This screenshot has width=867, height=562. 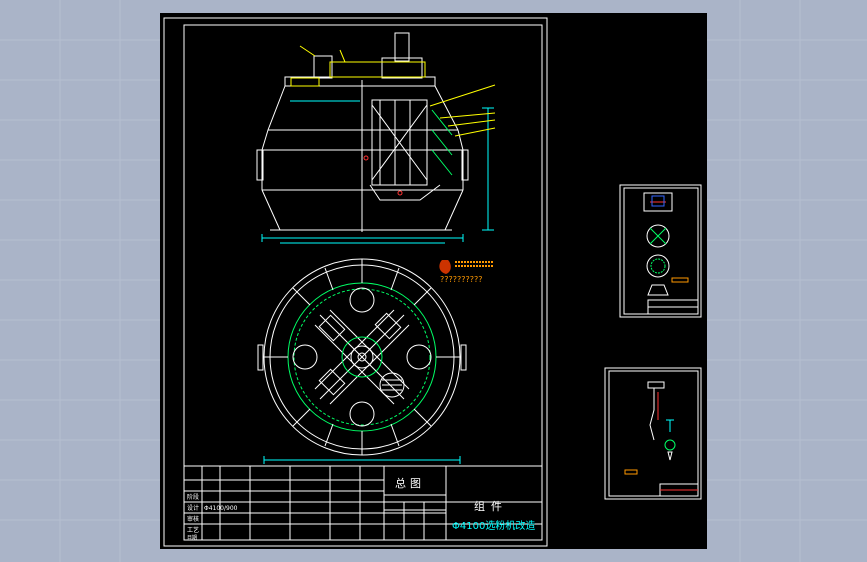 I want to click on legend-caption: ??????????, so click(x=461, y=279).